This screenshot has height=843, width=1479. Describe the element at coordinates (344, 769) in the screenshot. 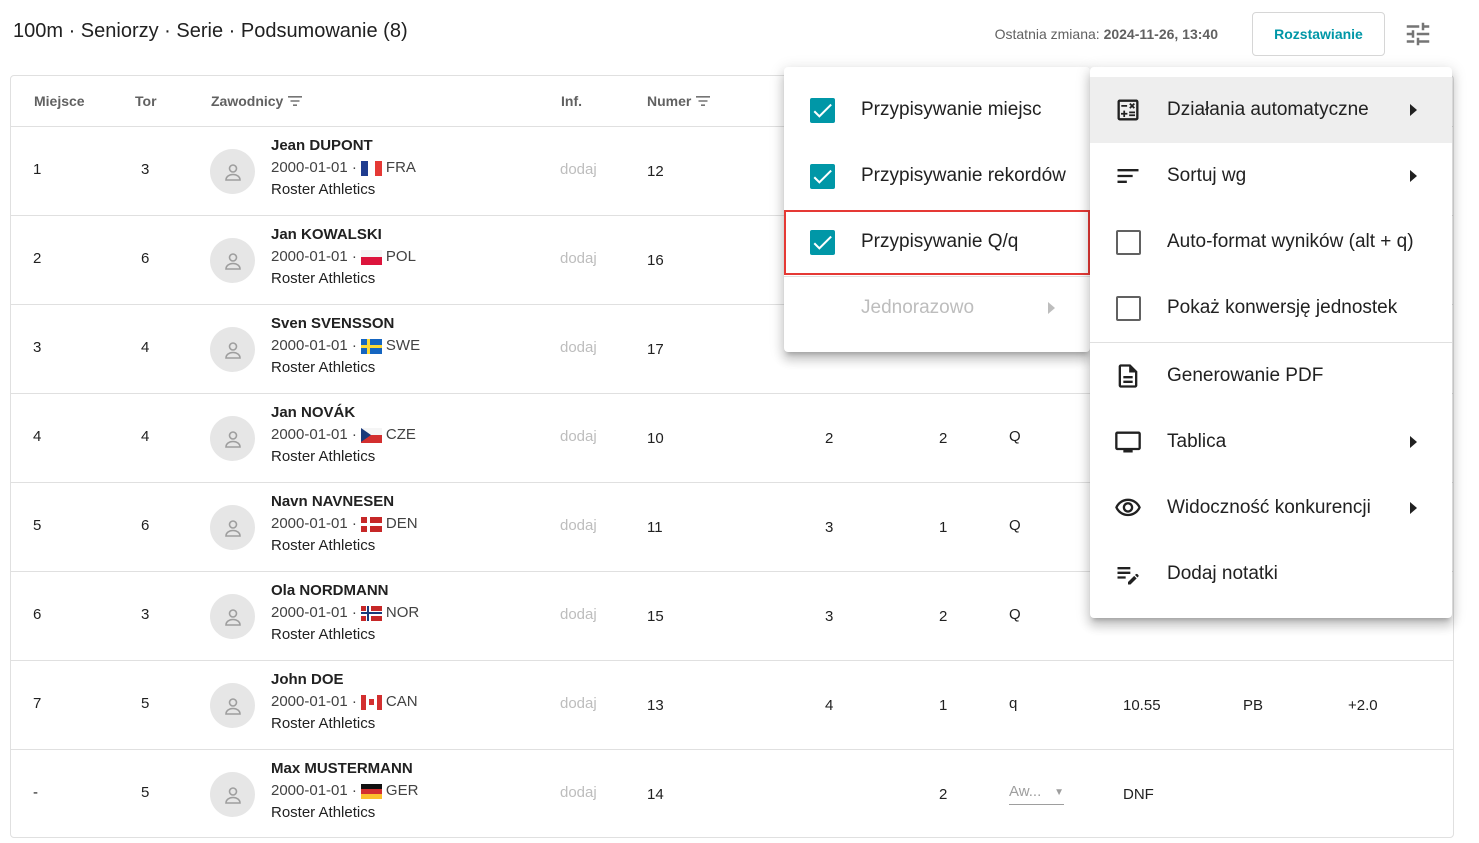

I see `athlete-name: Max MUSTERMANN` at that location.